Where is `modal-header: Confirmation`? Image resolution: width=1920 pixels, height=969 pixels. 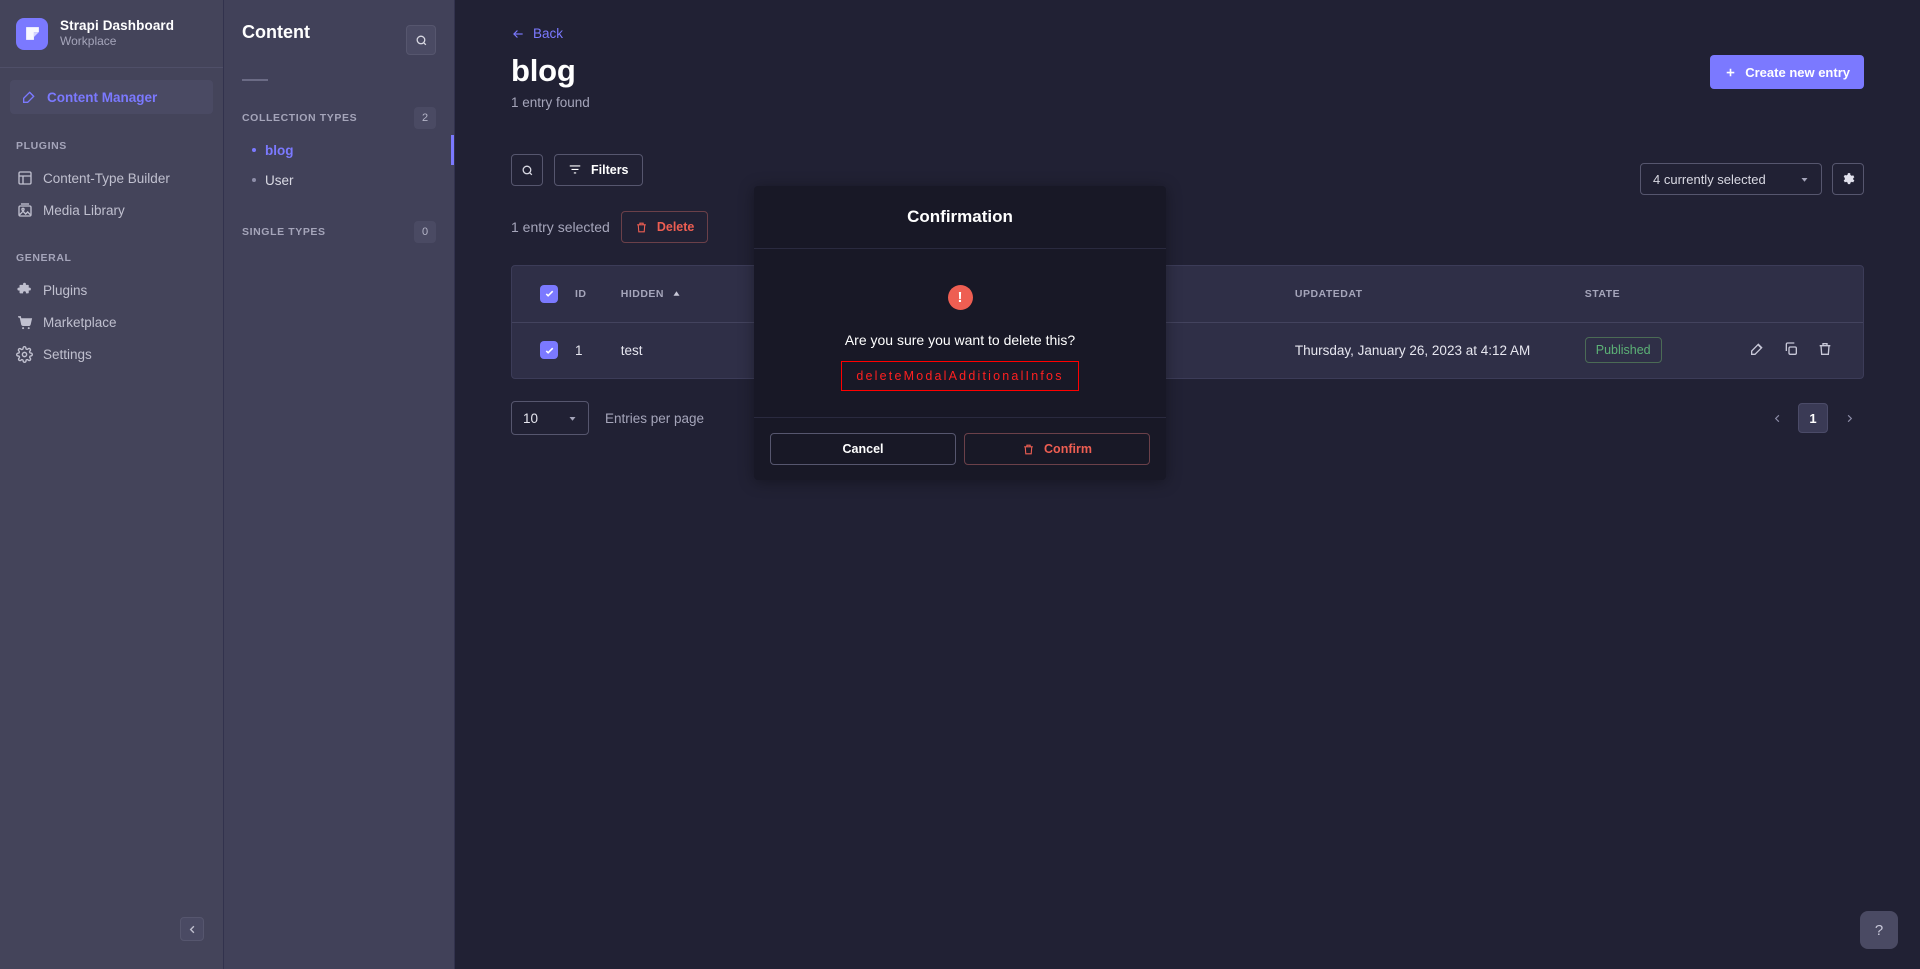 modal-header: Confirmation is located at coordinates (960, 217).